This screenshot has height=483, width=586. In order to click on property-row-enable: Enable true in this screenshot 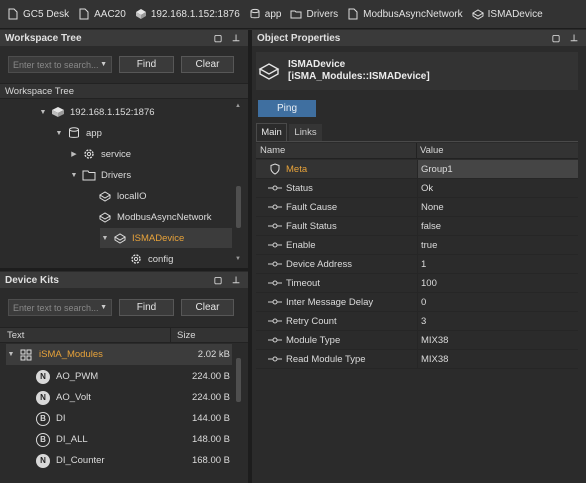, I will do `click(417, 245)`.